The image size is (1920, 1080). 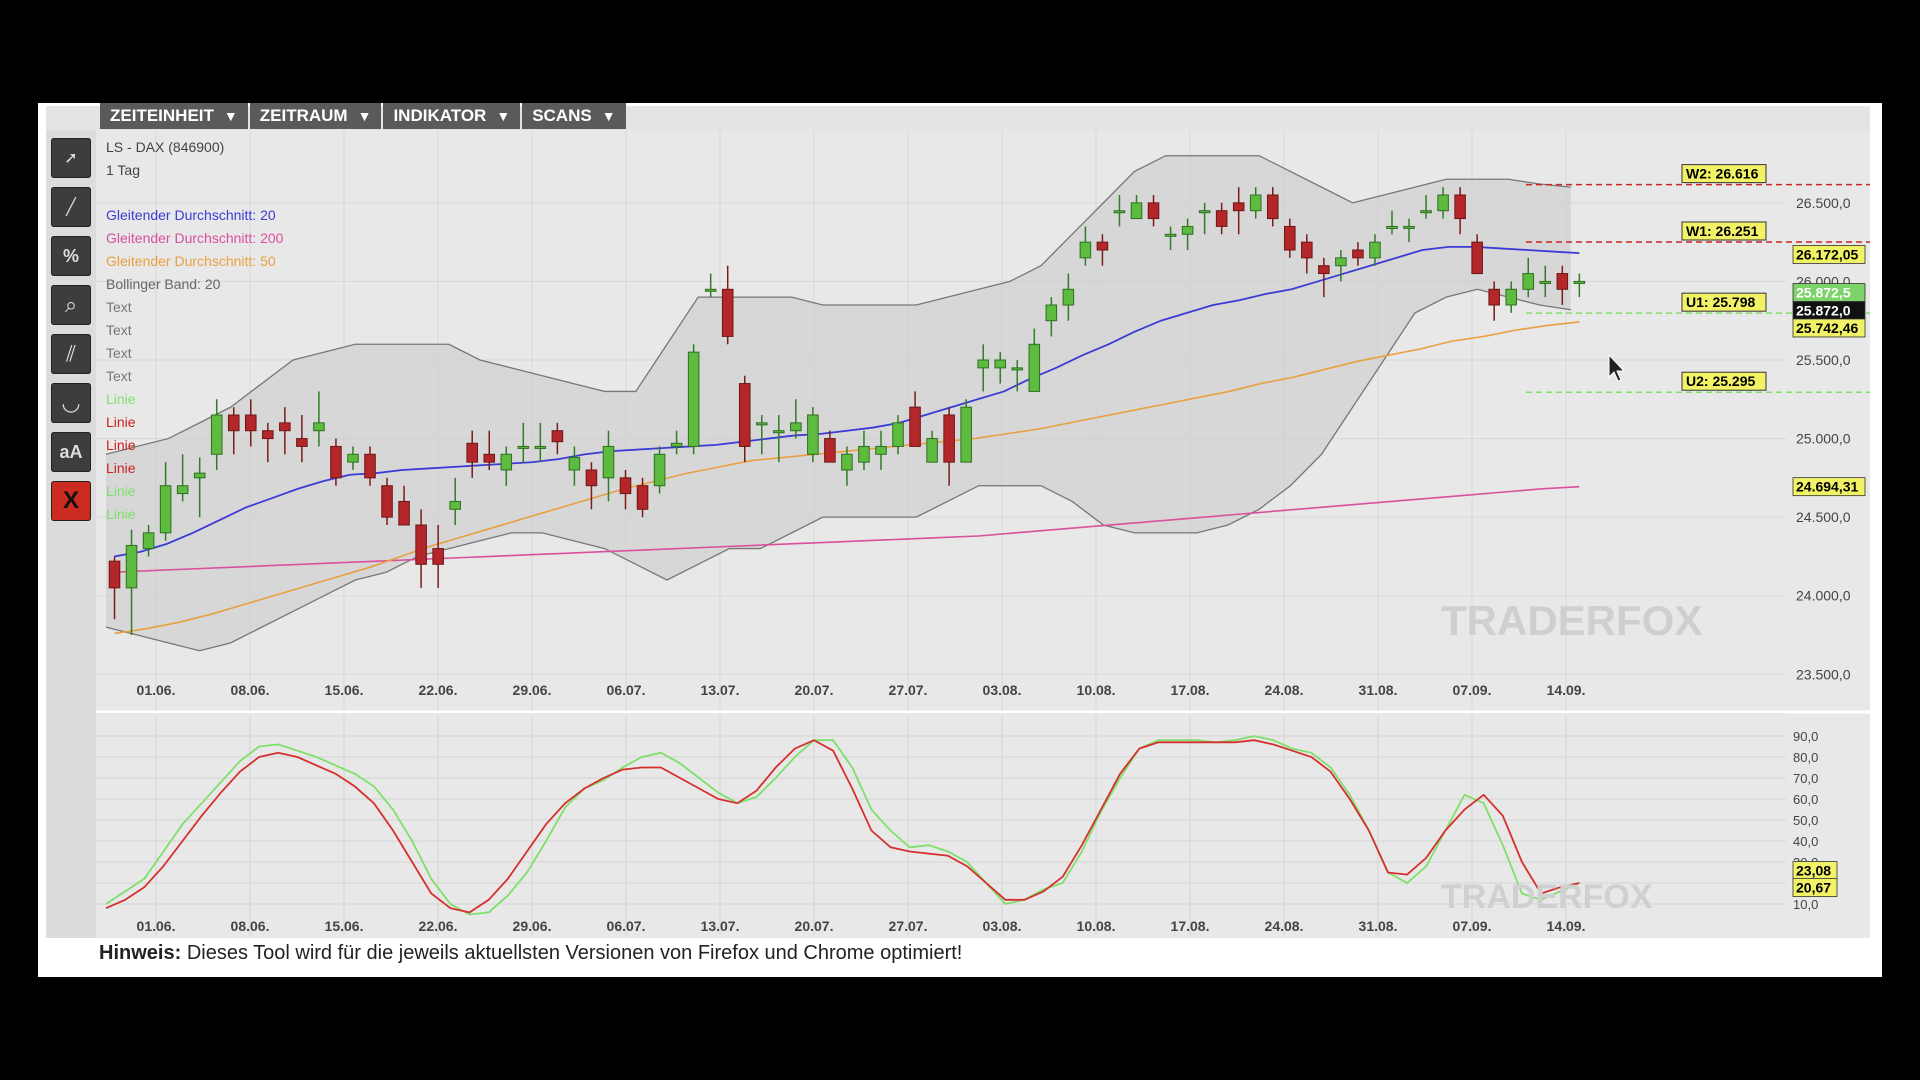 I want to click on text-tool-button: aA, so click(x=71, y=452).